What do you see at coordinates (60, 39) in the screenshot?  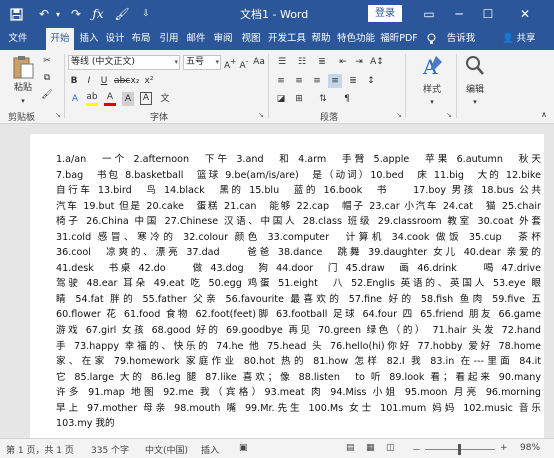 I see `tab-home: 开始` at bounding box center [60, 39].